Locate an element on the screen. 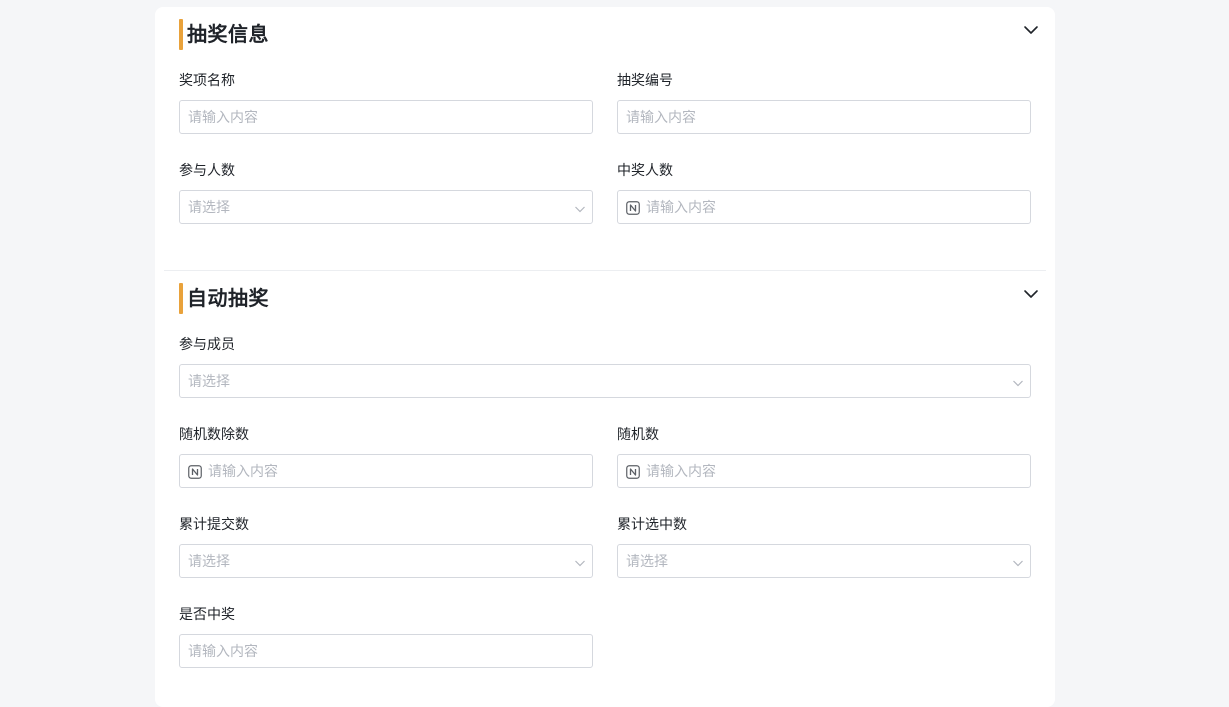 This screenshot has width=1229, height=707. participants-select: 请选择 is located at coordinates (386, 207).